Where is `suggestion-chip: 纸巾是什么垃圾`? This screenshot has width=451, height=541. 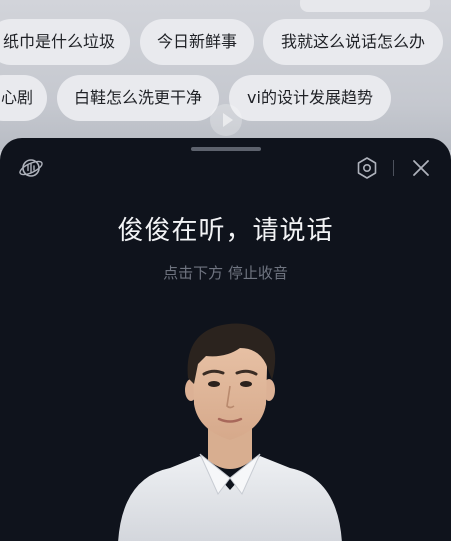 suggestion-chip: 纸巾是什么垃圾 is located at coordinates (65, 42).